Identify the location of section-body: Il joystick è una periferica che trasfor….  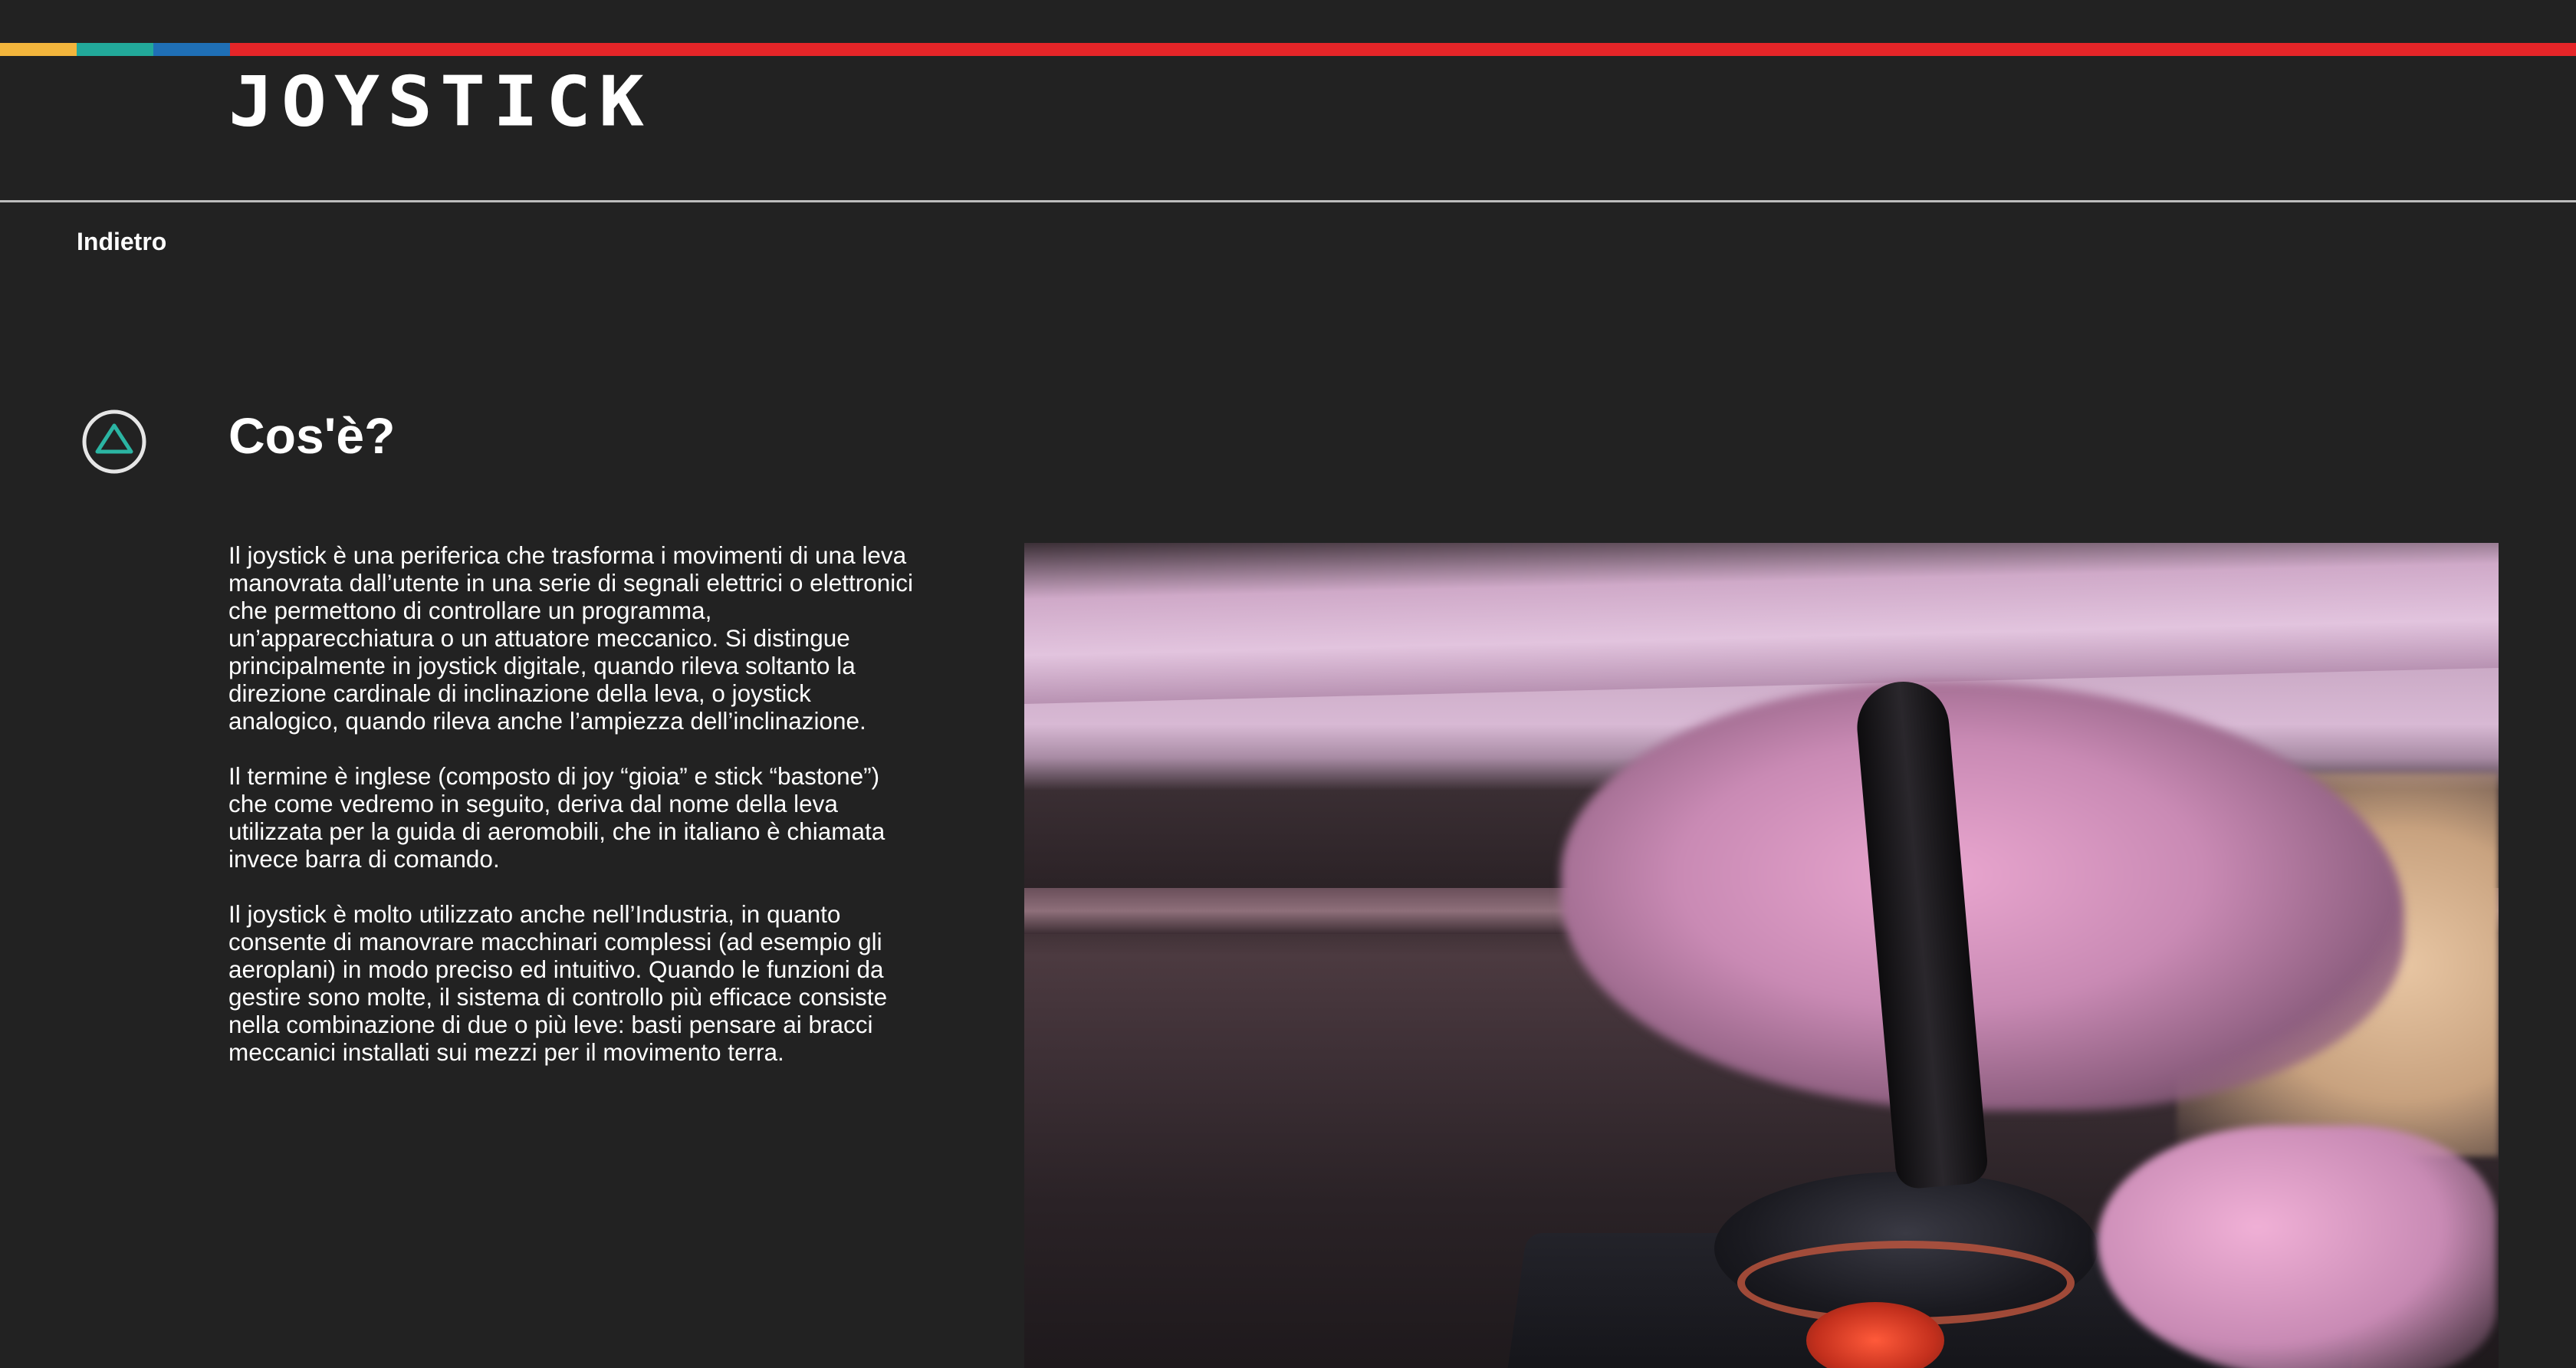
(573, 817).